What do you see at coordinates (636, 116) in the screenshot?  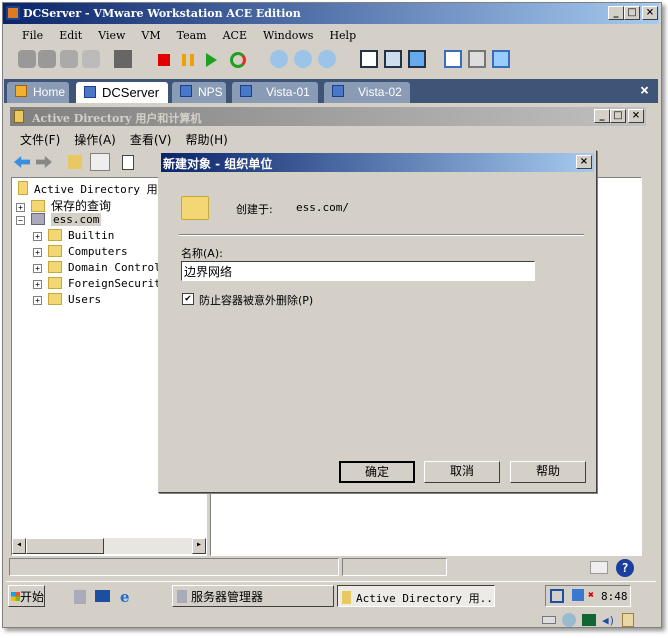 I see `ad-close-button: ×` at bounding box center [636, 116].